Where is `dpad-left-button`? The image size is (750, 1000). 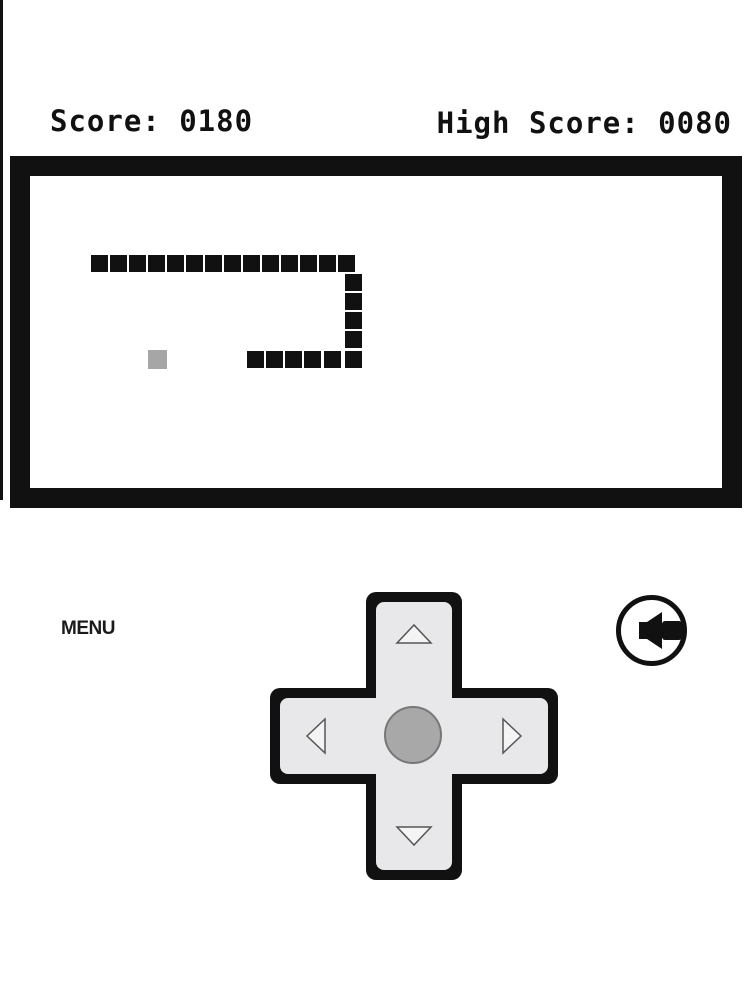 dpad-left-button is located at coordinates (316, 736).